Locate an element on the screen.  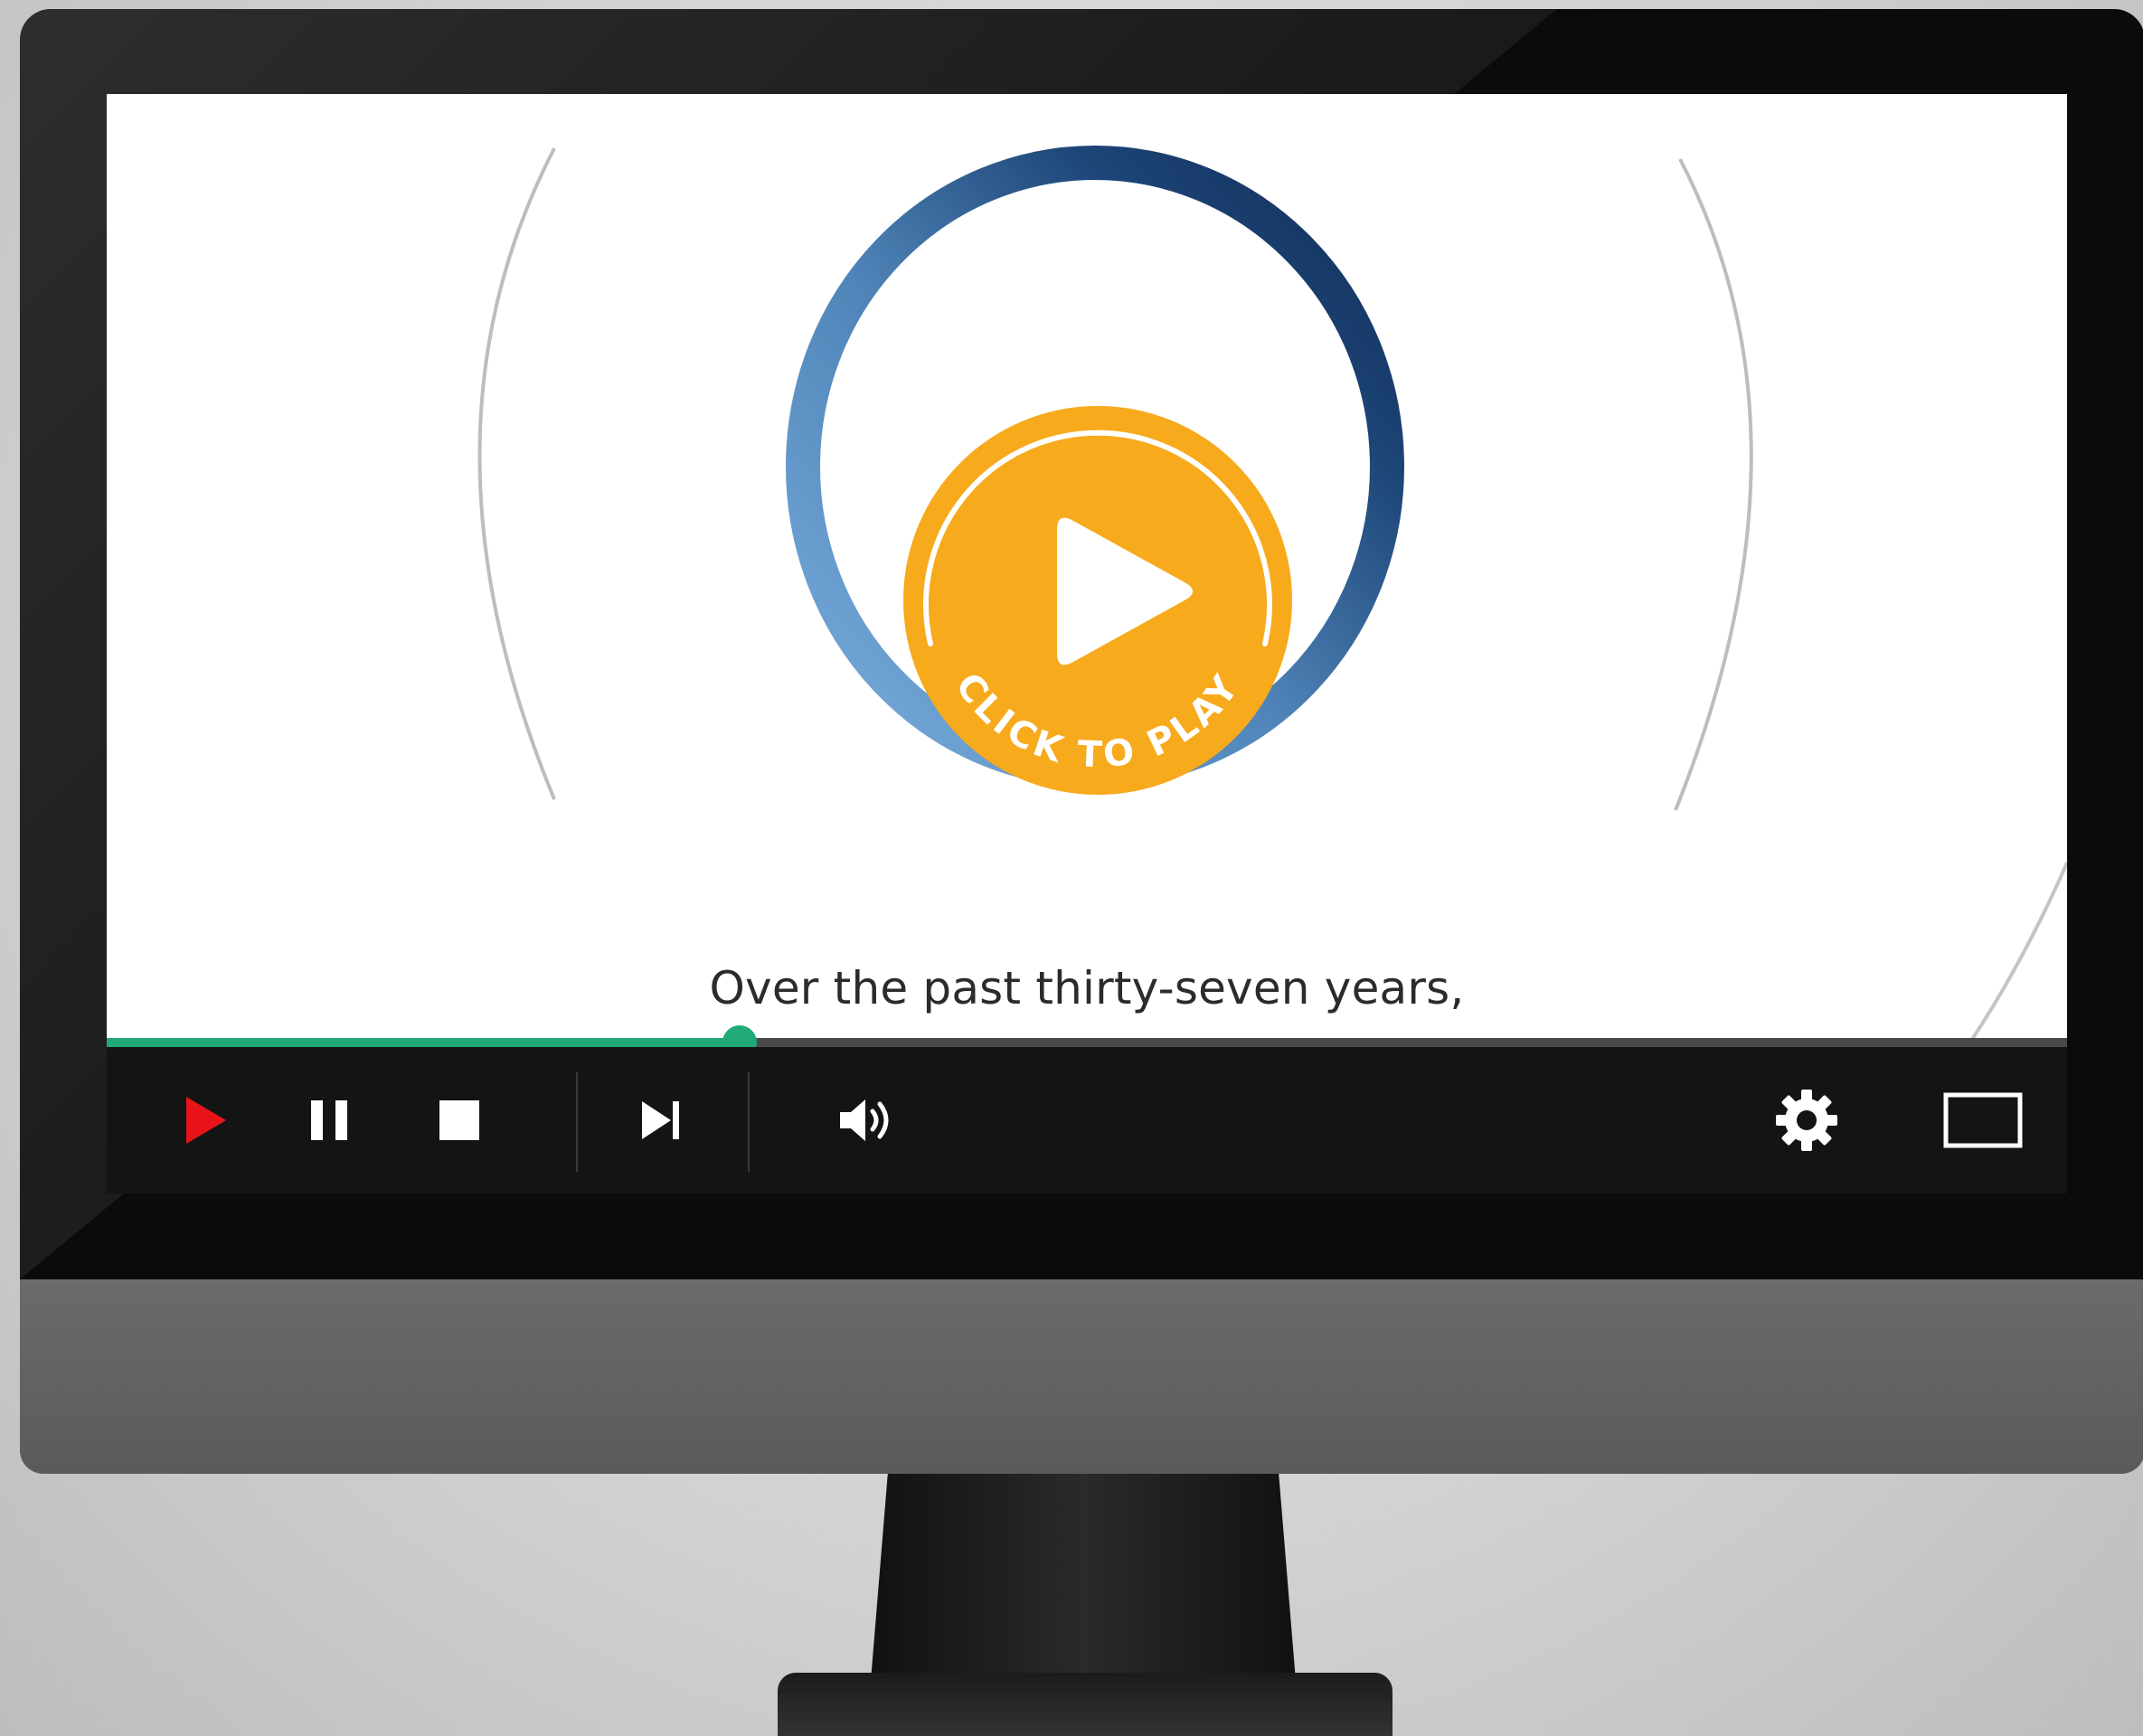
pause-icon is located at coordinates (329, 1120).